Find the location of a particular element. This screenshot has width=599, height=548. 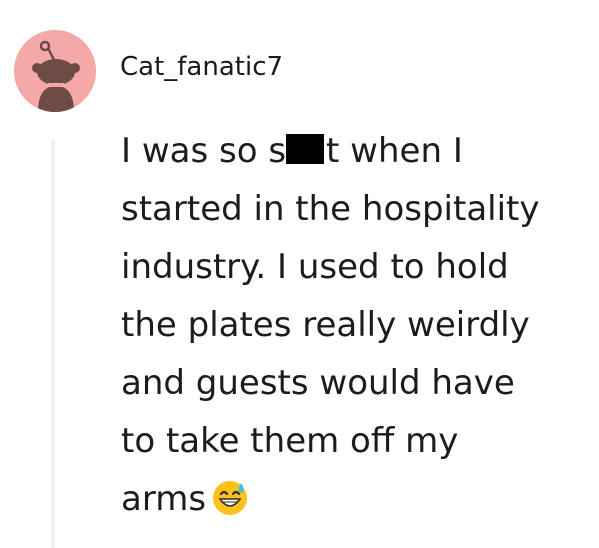

comment-line: started in the hospitality is located at coordinates (330, 209).